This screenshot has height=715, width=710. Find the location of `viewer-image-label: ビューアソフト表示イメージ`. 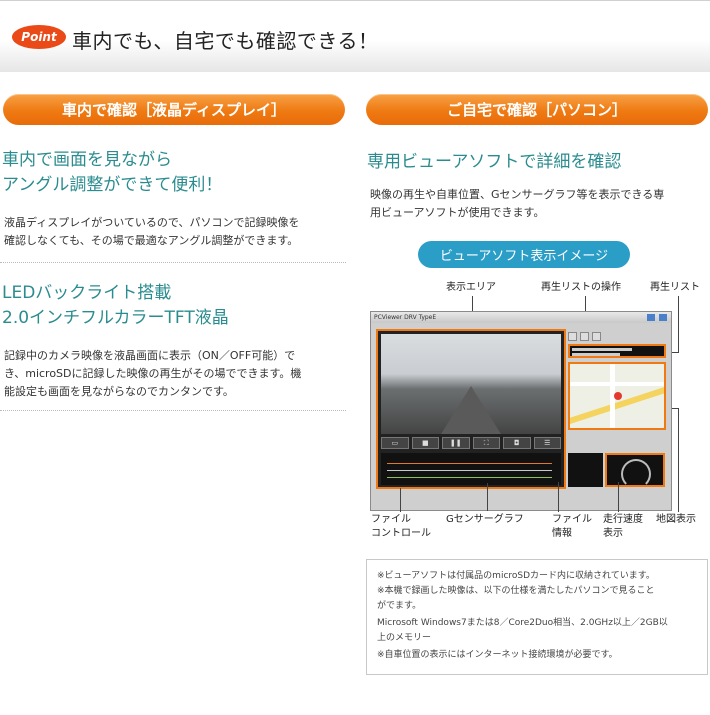

viewer-image-label: ビューアソフト表示イメージ is located at coordinates (524, 254).